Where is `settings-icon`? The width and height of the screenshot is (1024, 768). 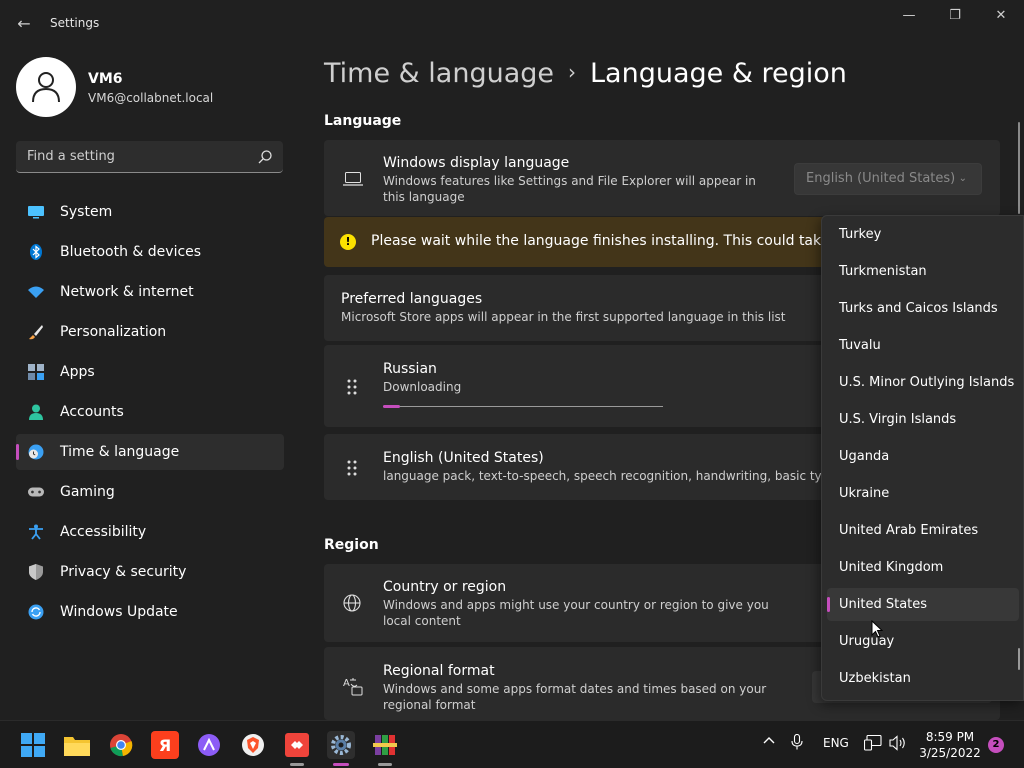
settings-icon is located at coordinates (341, 745).